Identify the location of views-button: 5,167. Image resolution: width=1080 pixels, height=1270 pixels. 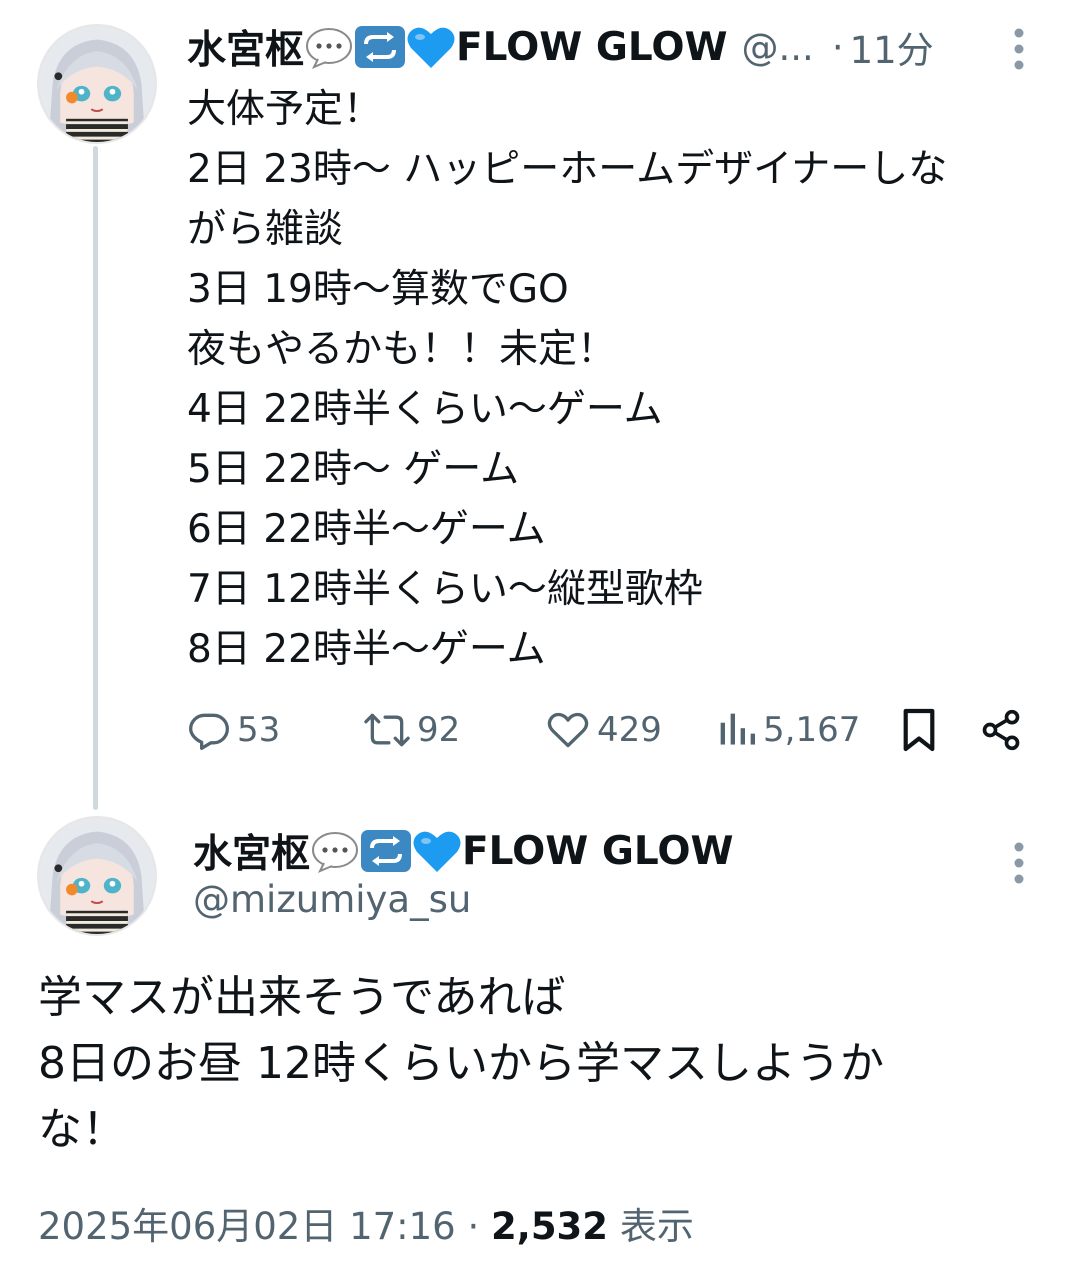
(788, 730).